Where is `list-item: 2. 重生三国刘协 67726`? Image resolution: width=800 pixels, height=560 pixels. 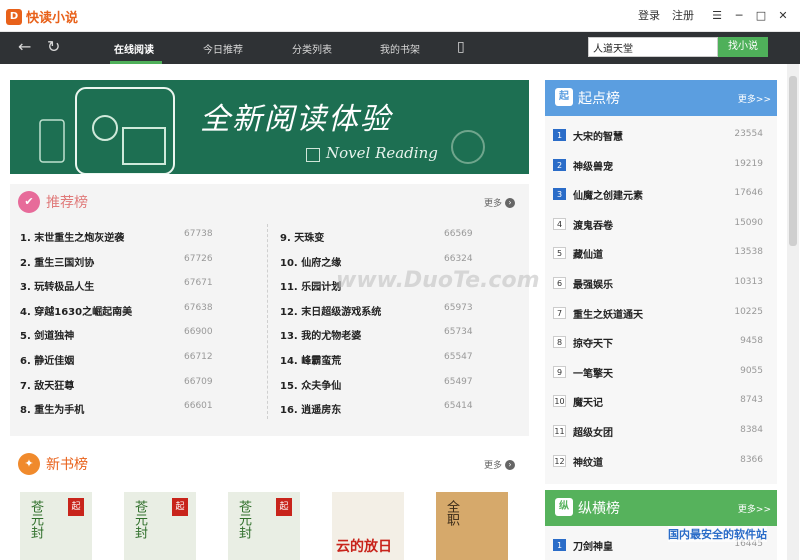 list-item: 2. 重生三国刘协 67726 is located at coordinates (135, 261).